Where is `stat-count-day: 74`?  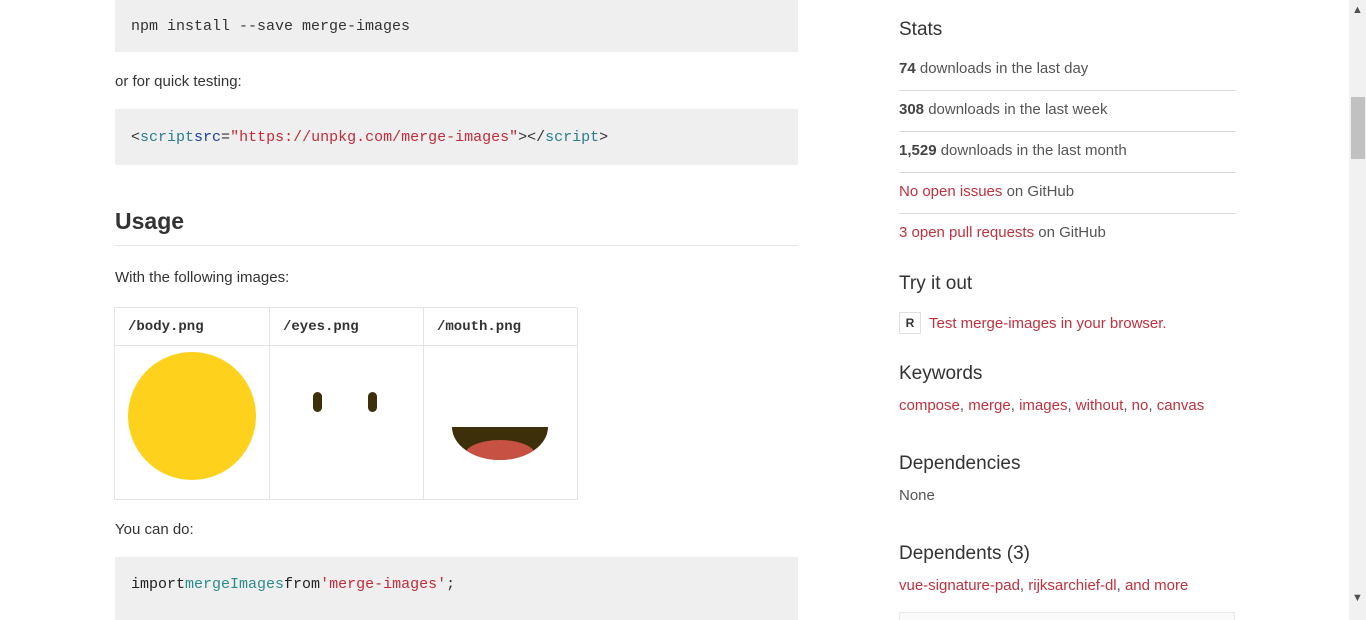 stat-count-day: 74 is located at coordinates (907, 68).